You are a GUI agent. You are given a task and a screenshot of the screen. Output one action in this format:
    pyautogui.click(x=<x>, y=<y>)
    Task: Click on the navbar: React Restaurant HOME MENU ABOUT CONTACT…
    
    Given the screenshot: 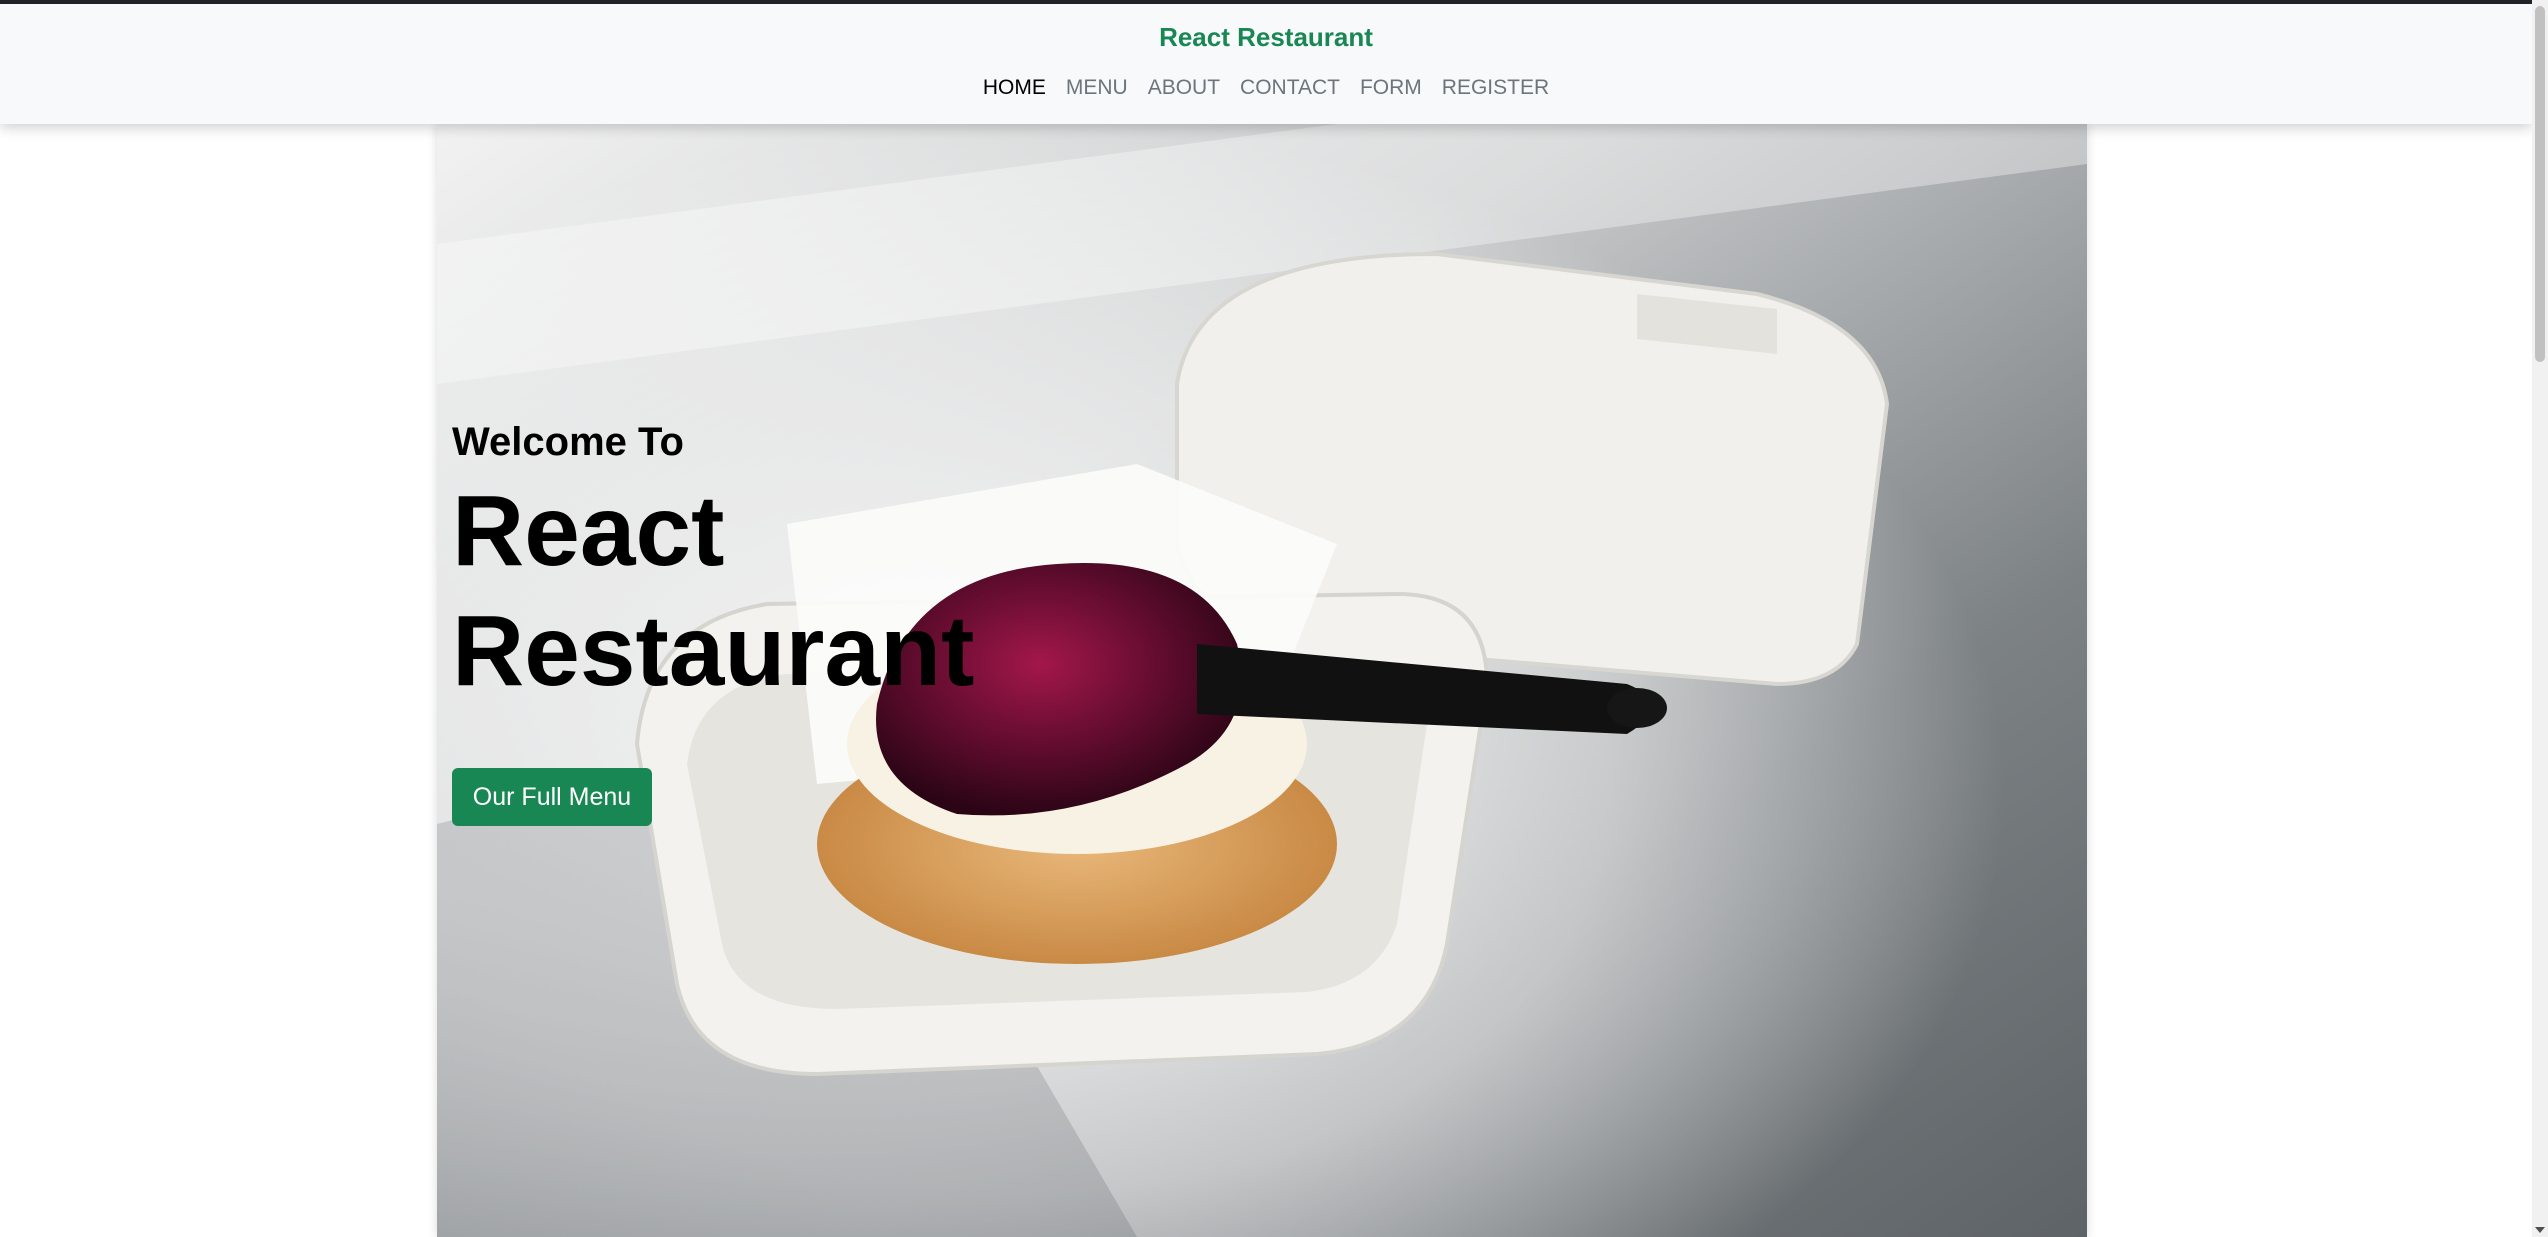 What is the action you would take?
    pyautogui.click(x=1266, y=64)
    